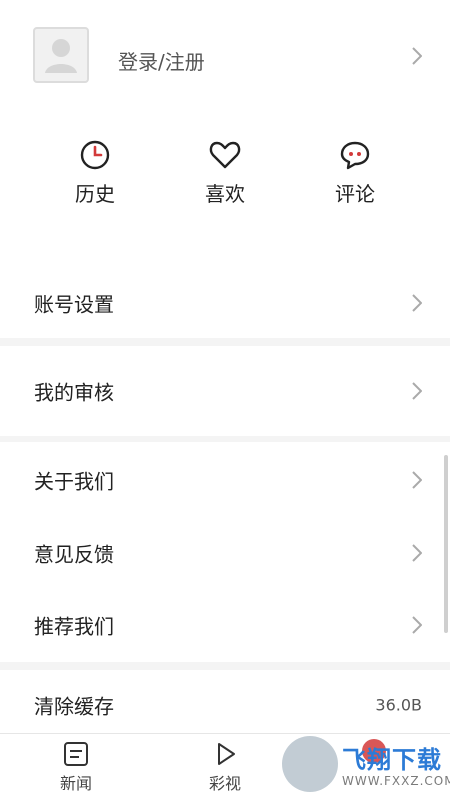  I want to click on settings-item-about: 关于我们, so click(225, 480).